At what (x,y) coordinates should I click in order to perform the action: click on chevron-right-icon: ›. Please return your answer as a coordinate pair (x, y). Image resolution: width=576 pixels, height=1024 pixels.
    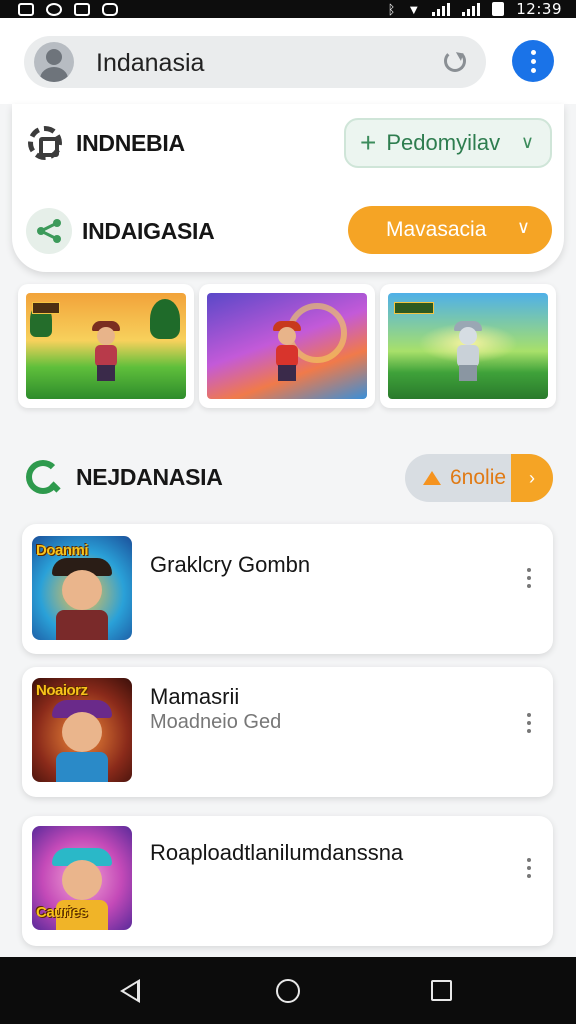
    Looking at the image, I should click on (532, 478).